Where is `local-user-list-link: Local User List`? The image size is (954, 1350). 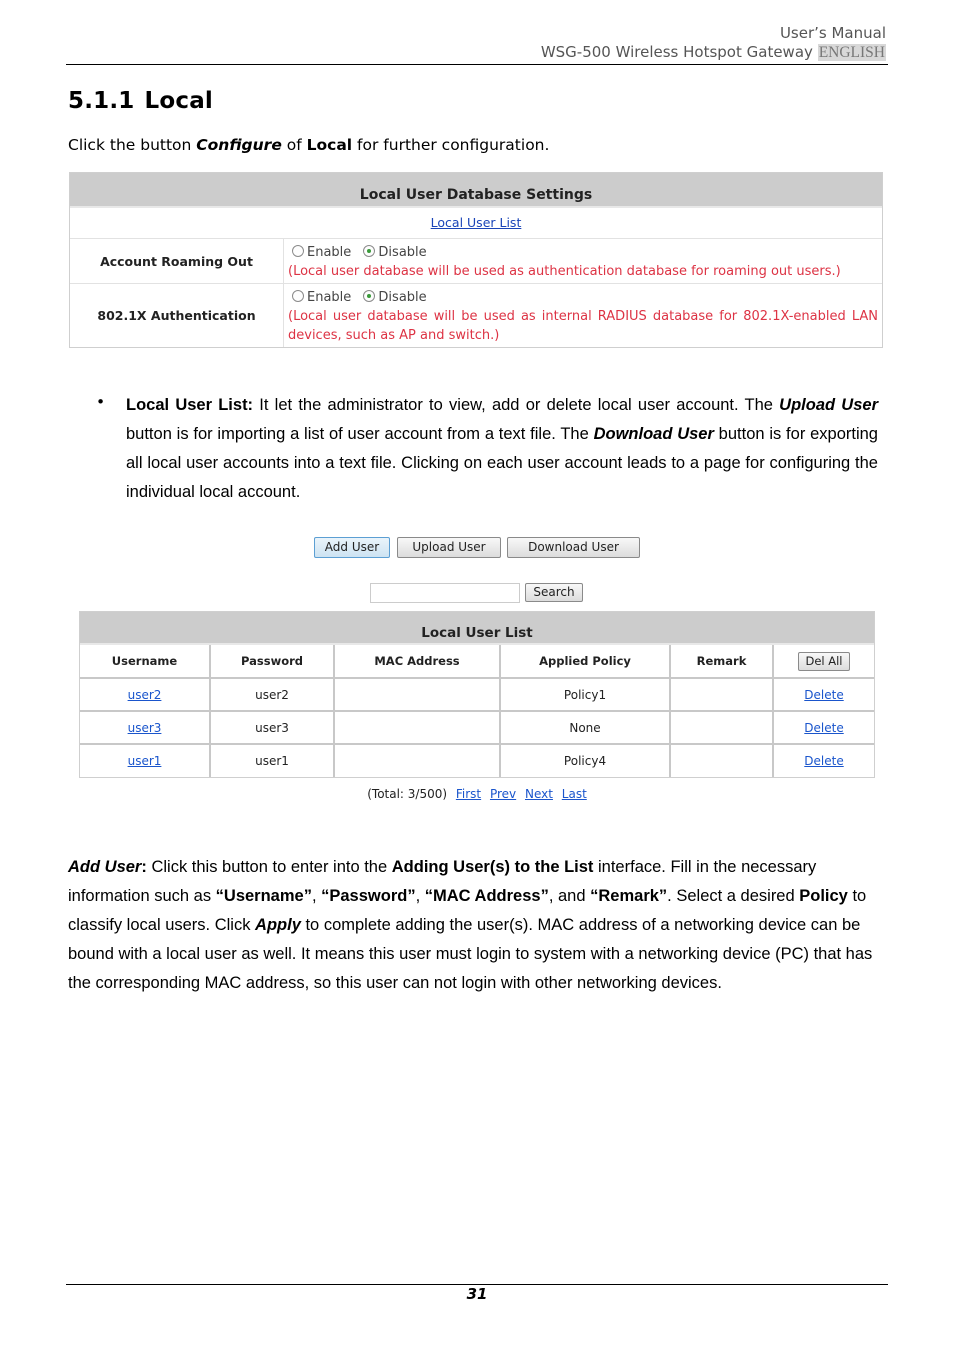
local-user-list-link: Local User List is located at coordinates (476, 222).